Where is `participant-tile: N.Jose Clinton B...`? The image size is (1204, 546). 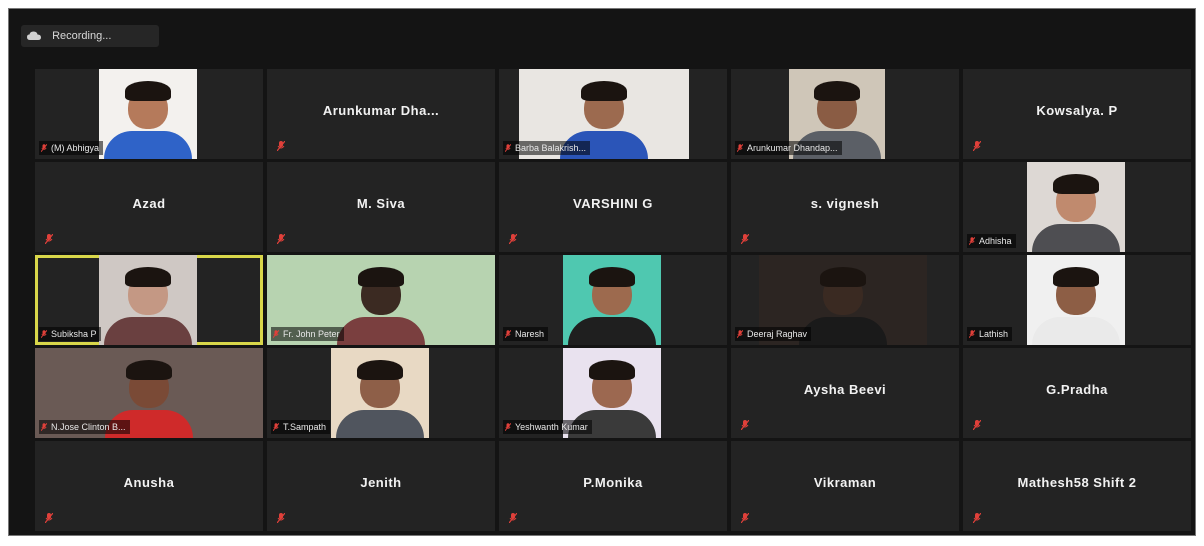 participant-tile: N.Jose Clinton B... is located at coordinates (149, 393).